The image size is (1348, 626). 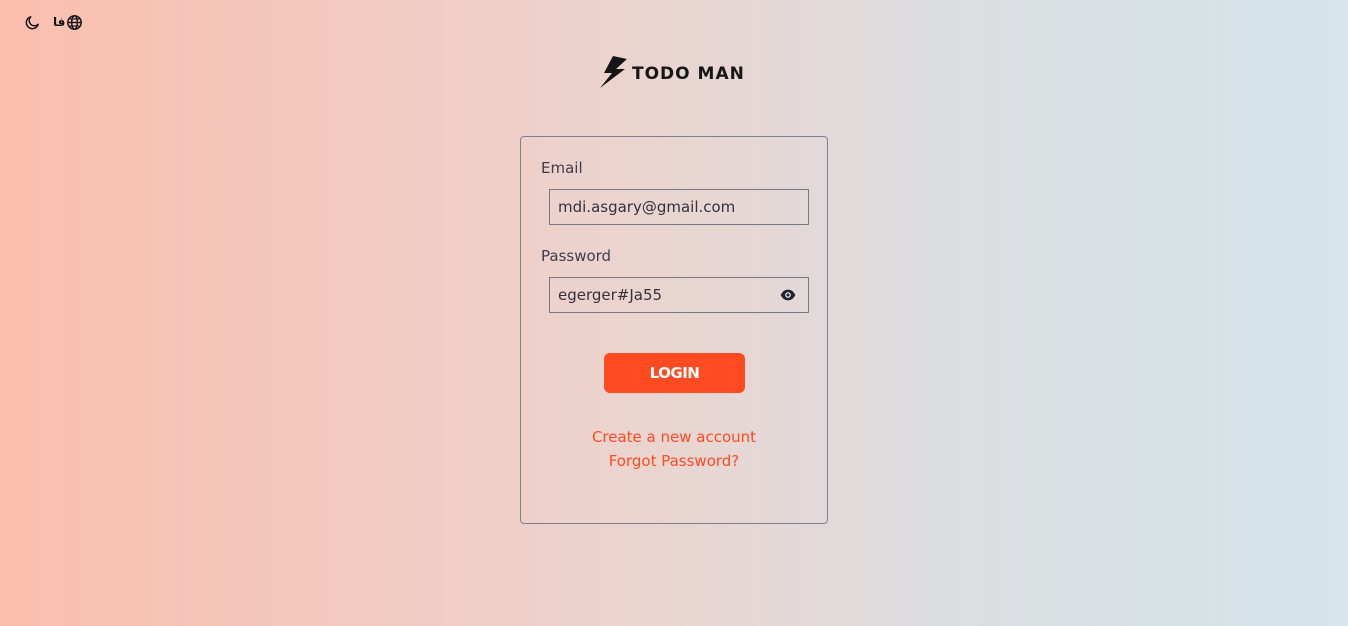 I want to click on language-switch: فا, so click(x=68, y=22).